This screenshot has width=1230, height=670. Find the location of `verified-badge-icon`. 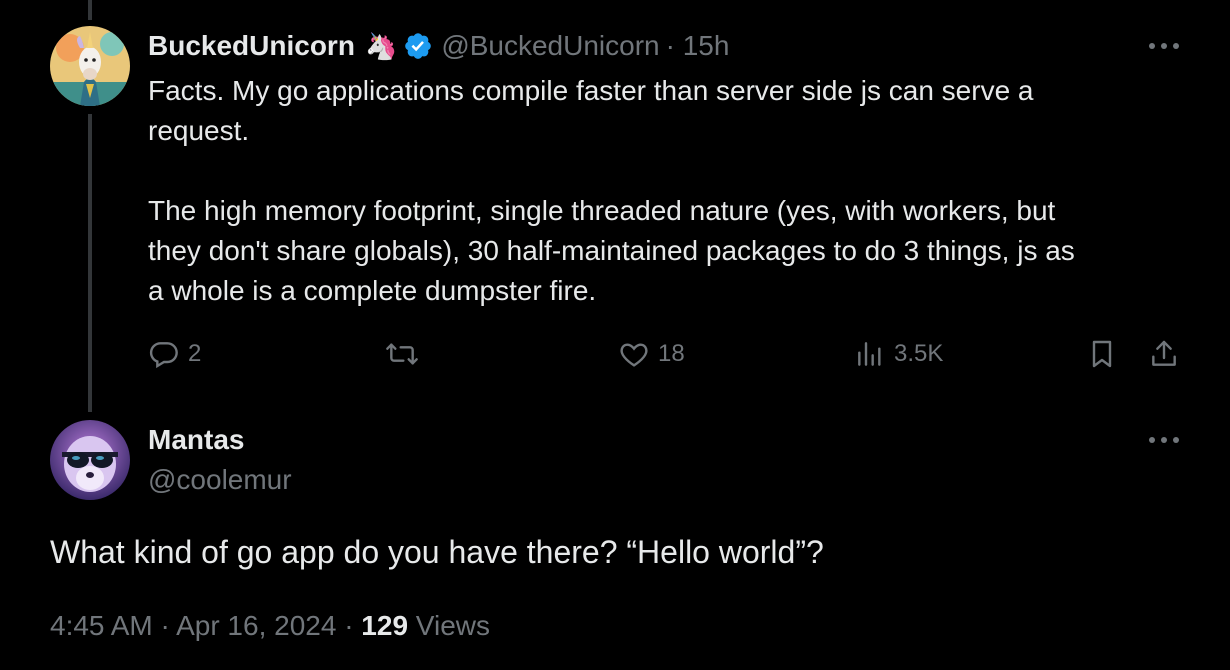

verified-badge-icon is located at coordinates (418, 46).